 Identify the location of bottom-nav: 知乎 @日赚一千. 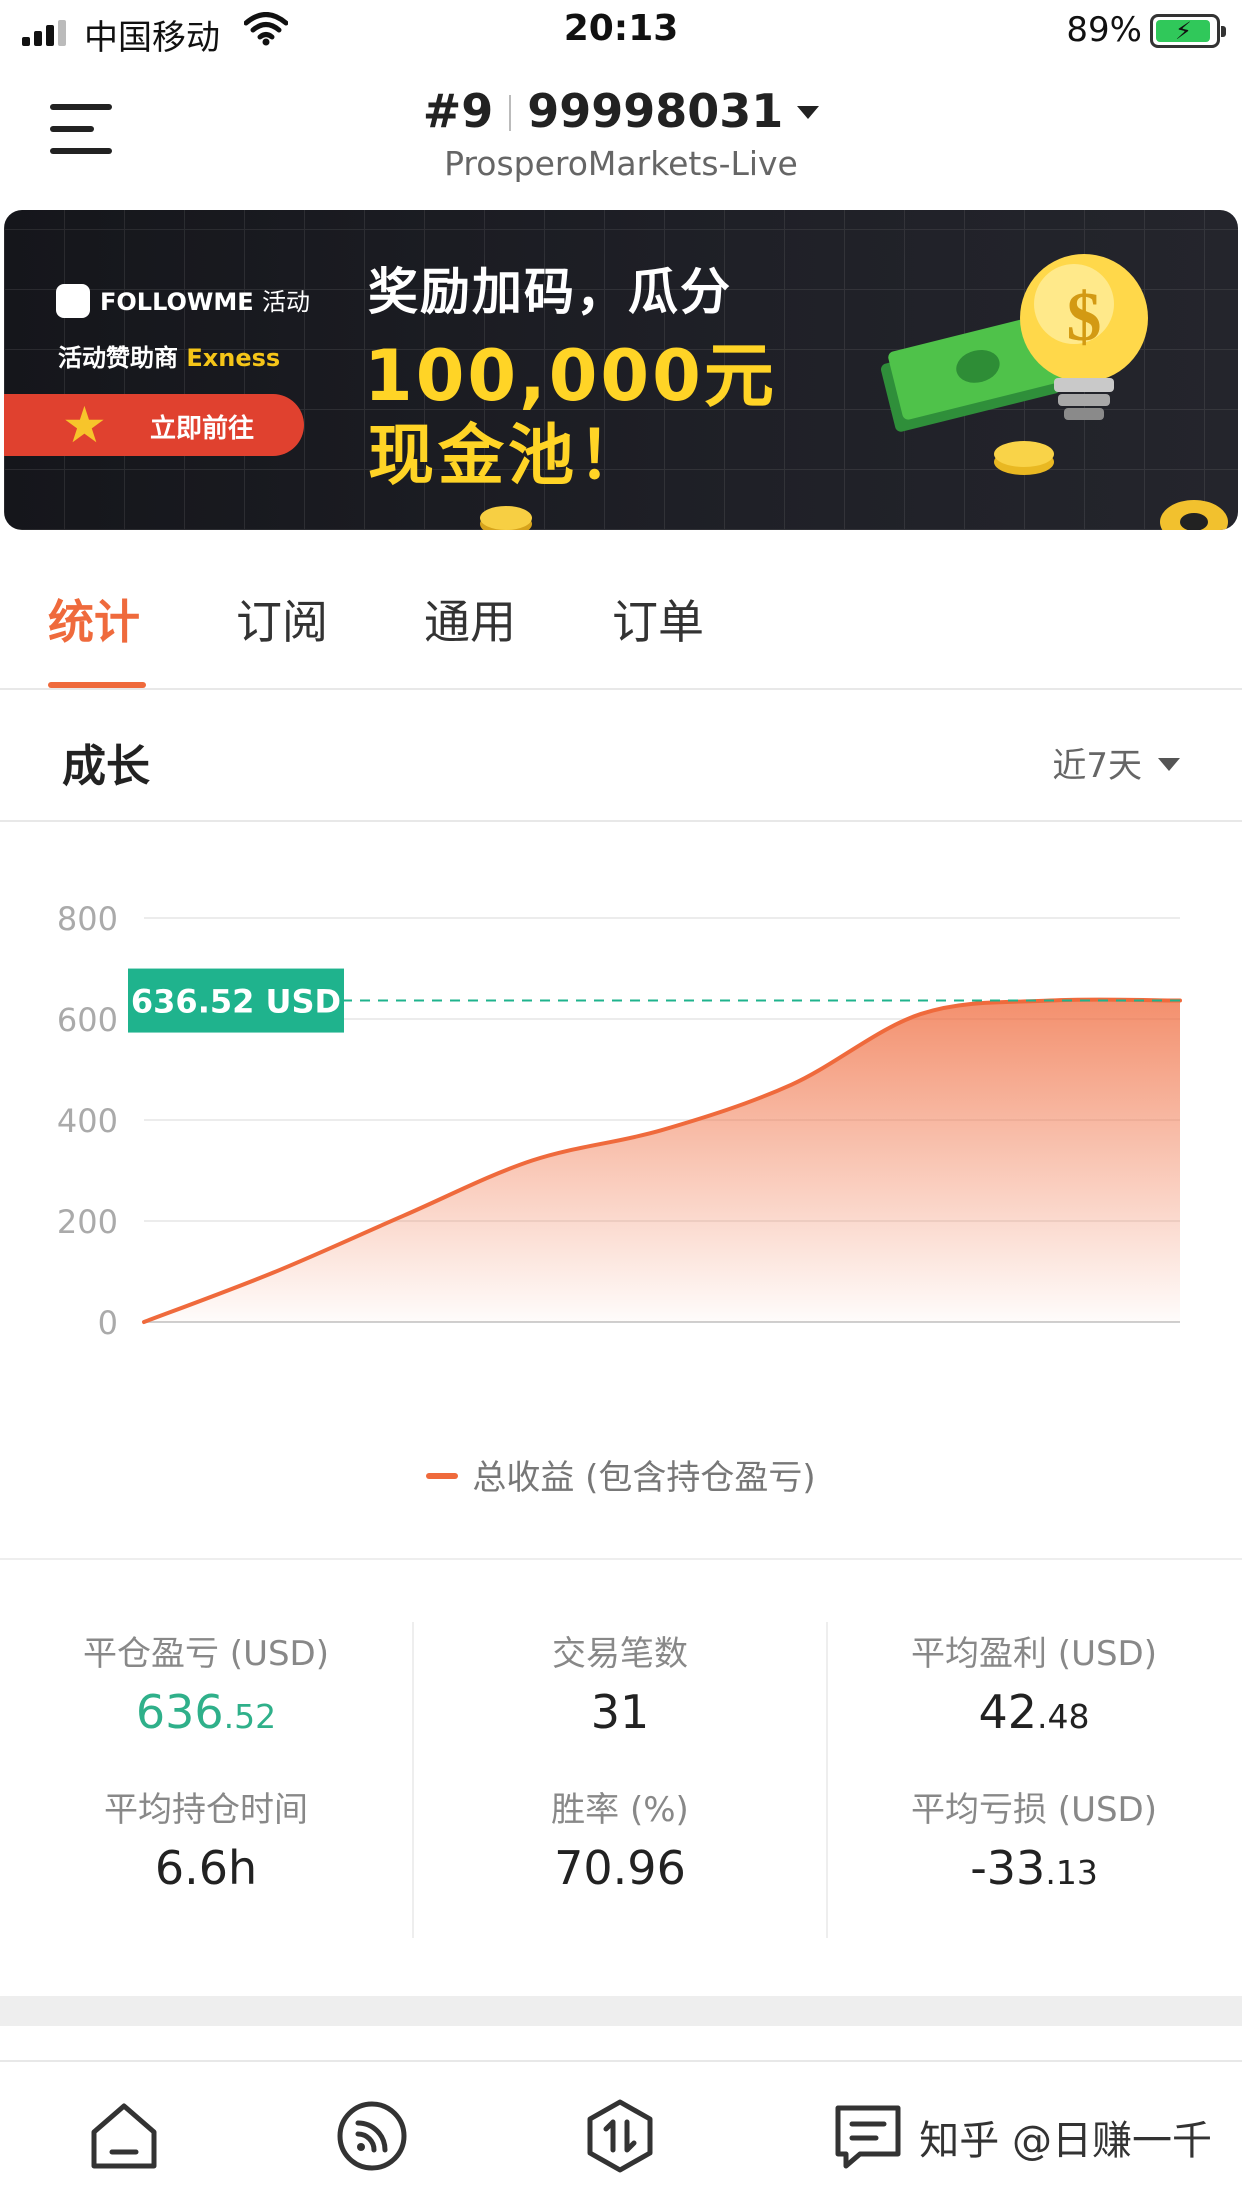
(621, 2134).